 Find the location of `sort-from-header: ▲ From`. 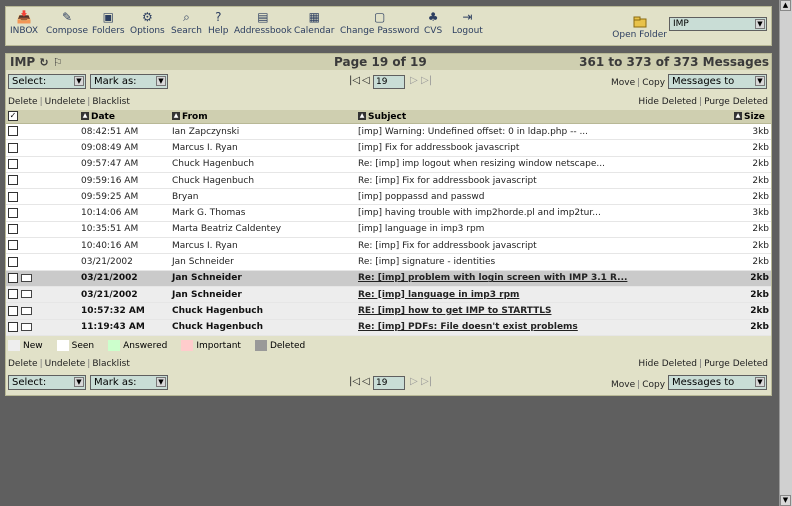

sort-from-header: ▲ From is located at coordinates (263, 117).